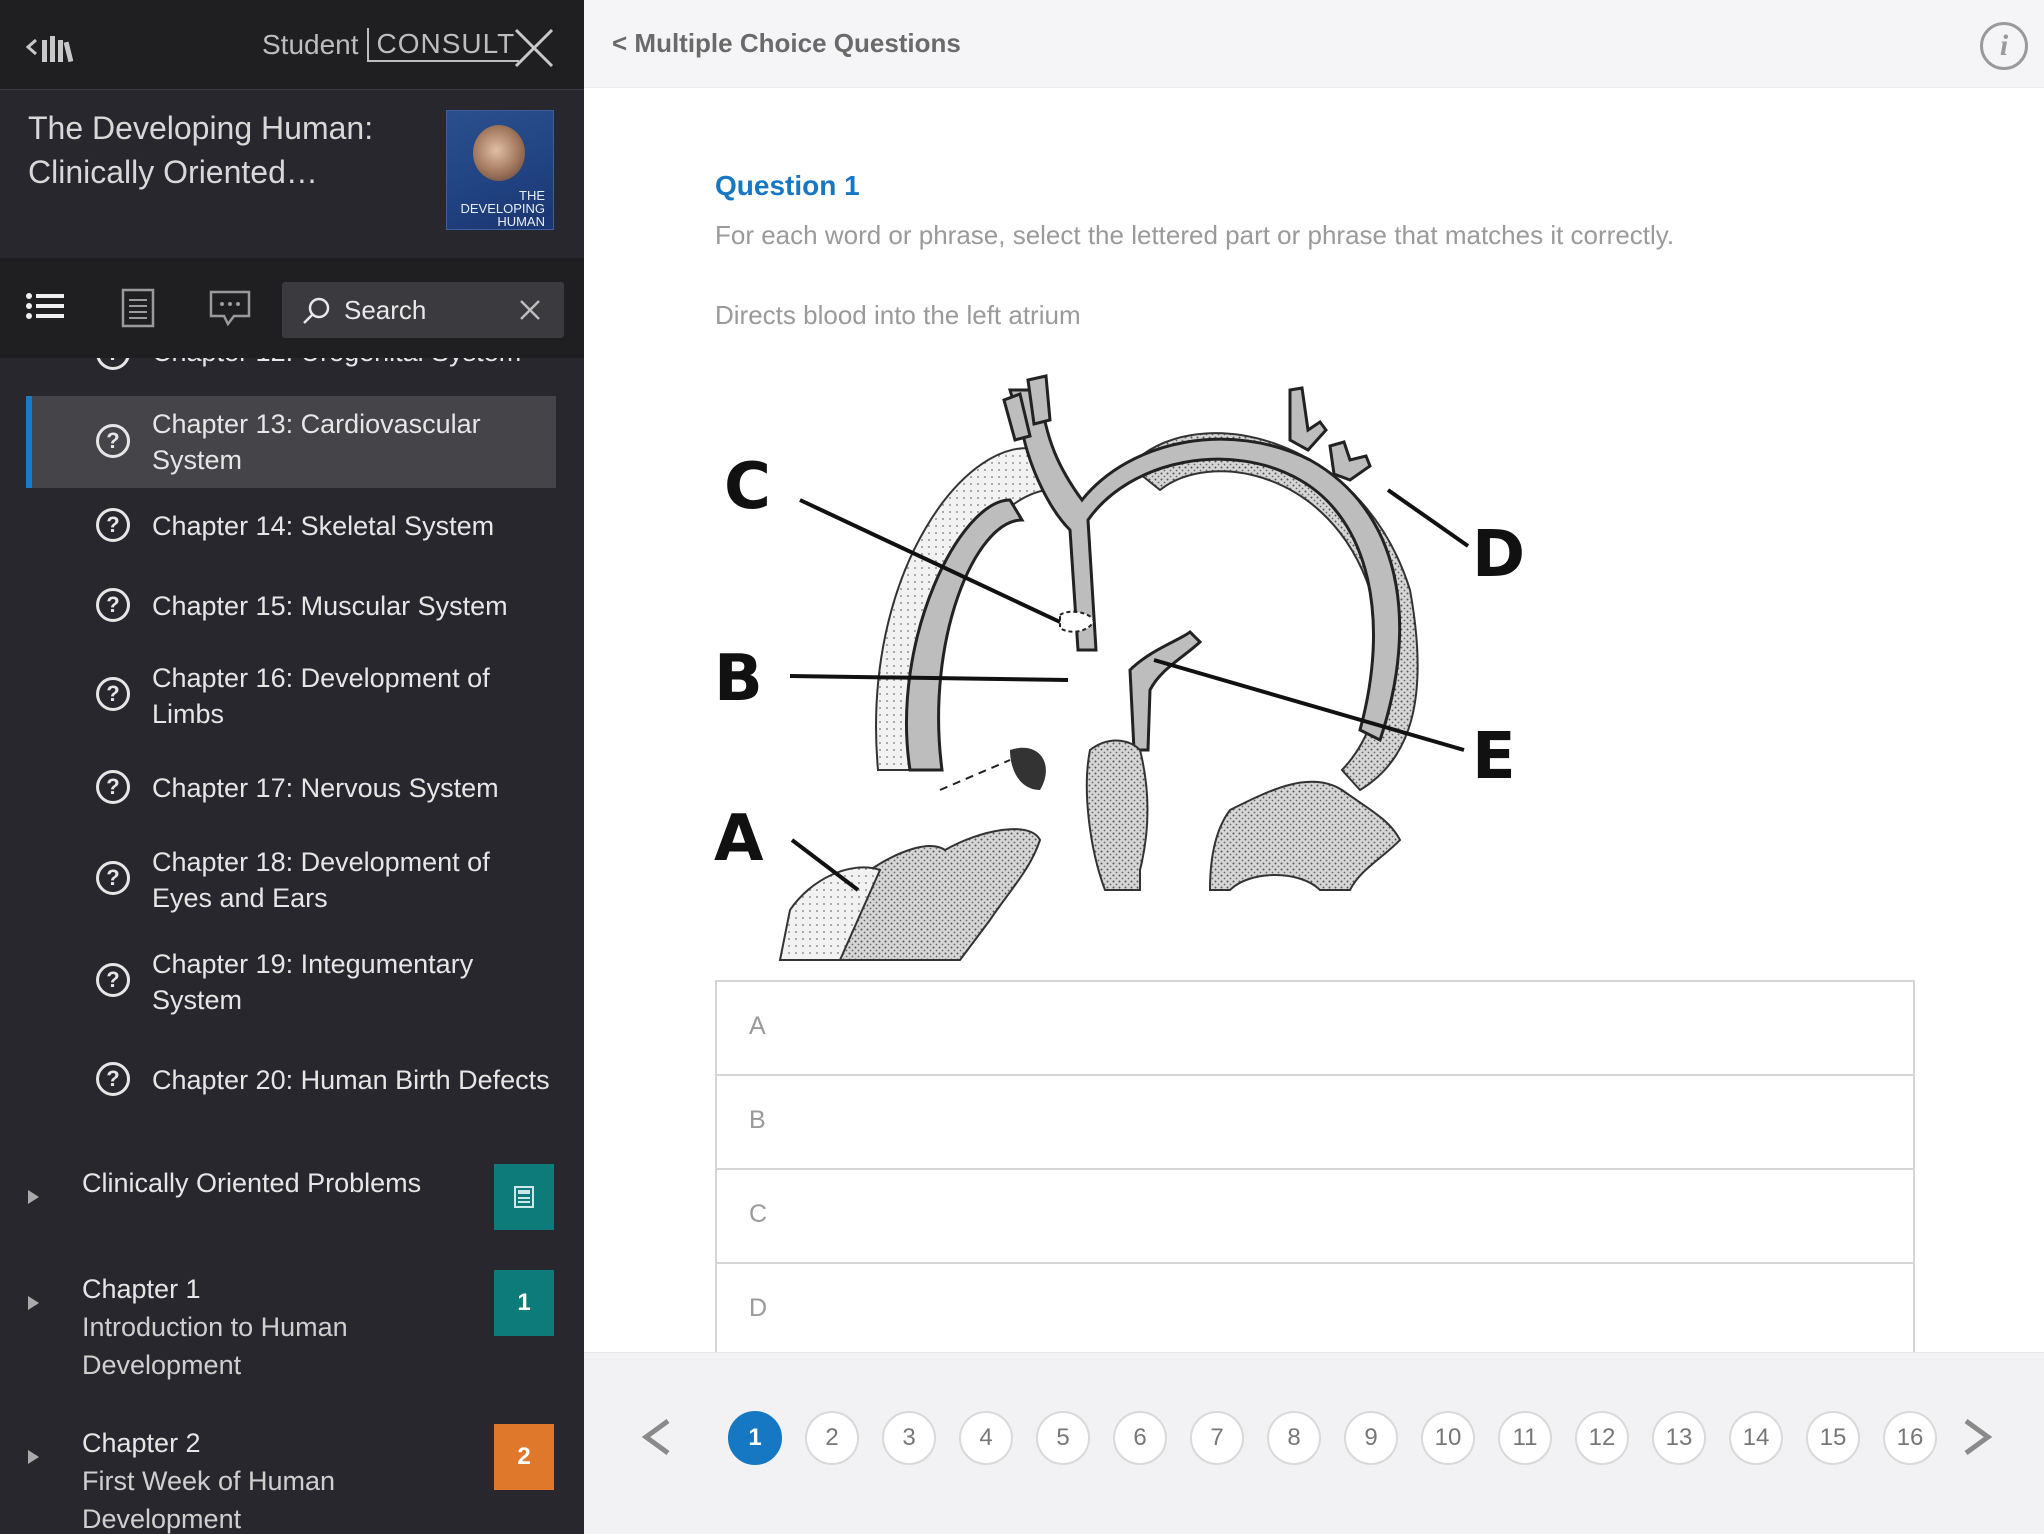 The image size is (2044, 1534). I want to click on page-button-5: 5, so click(1063, 1438).